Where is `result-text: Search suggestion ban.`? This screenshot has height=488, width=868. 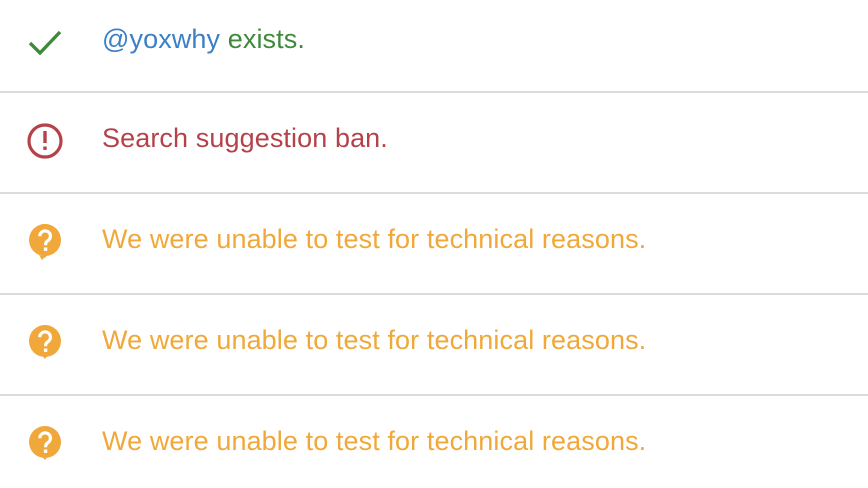
result-text: Search suggestion ban. is located at coordinates (245, 138).